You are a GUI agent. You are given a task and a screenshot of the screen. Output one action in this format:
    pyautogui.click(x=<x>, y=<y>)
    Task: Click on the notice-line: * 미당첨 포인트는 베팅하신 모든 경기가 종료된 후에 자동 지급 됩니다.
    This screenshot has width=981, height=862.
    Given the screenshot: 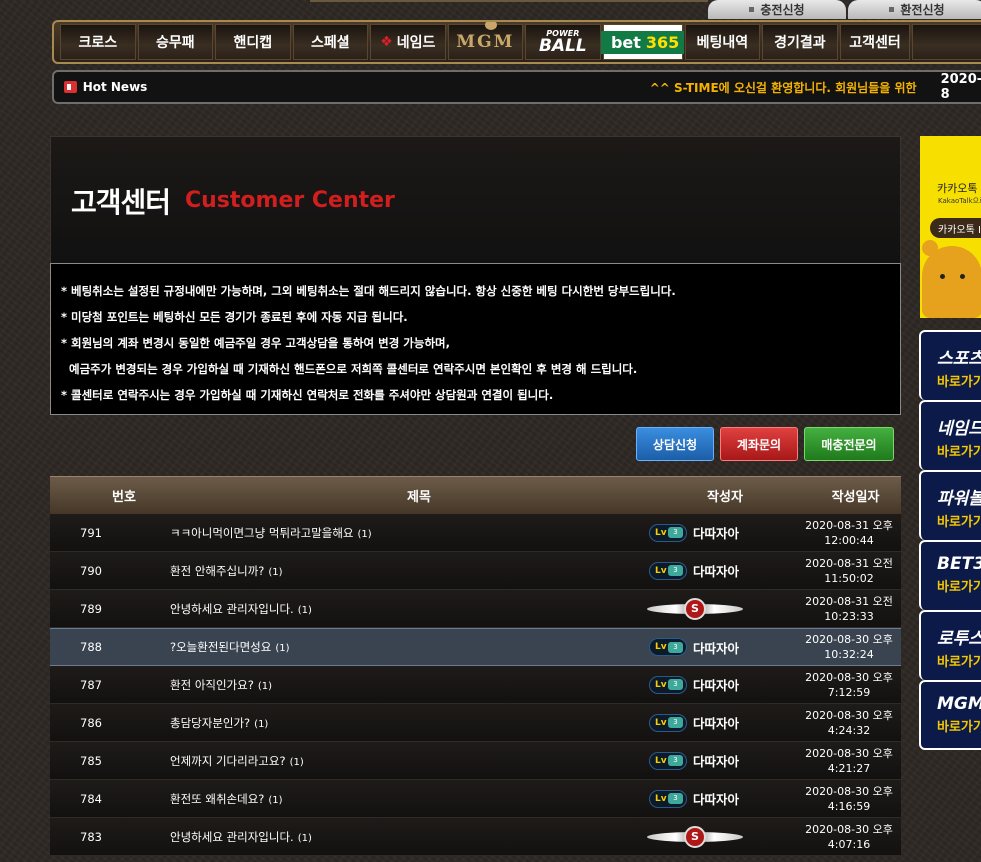 What is the action you would take?
    pyautogui.click(x=234, y=317)
    